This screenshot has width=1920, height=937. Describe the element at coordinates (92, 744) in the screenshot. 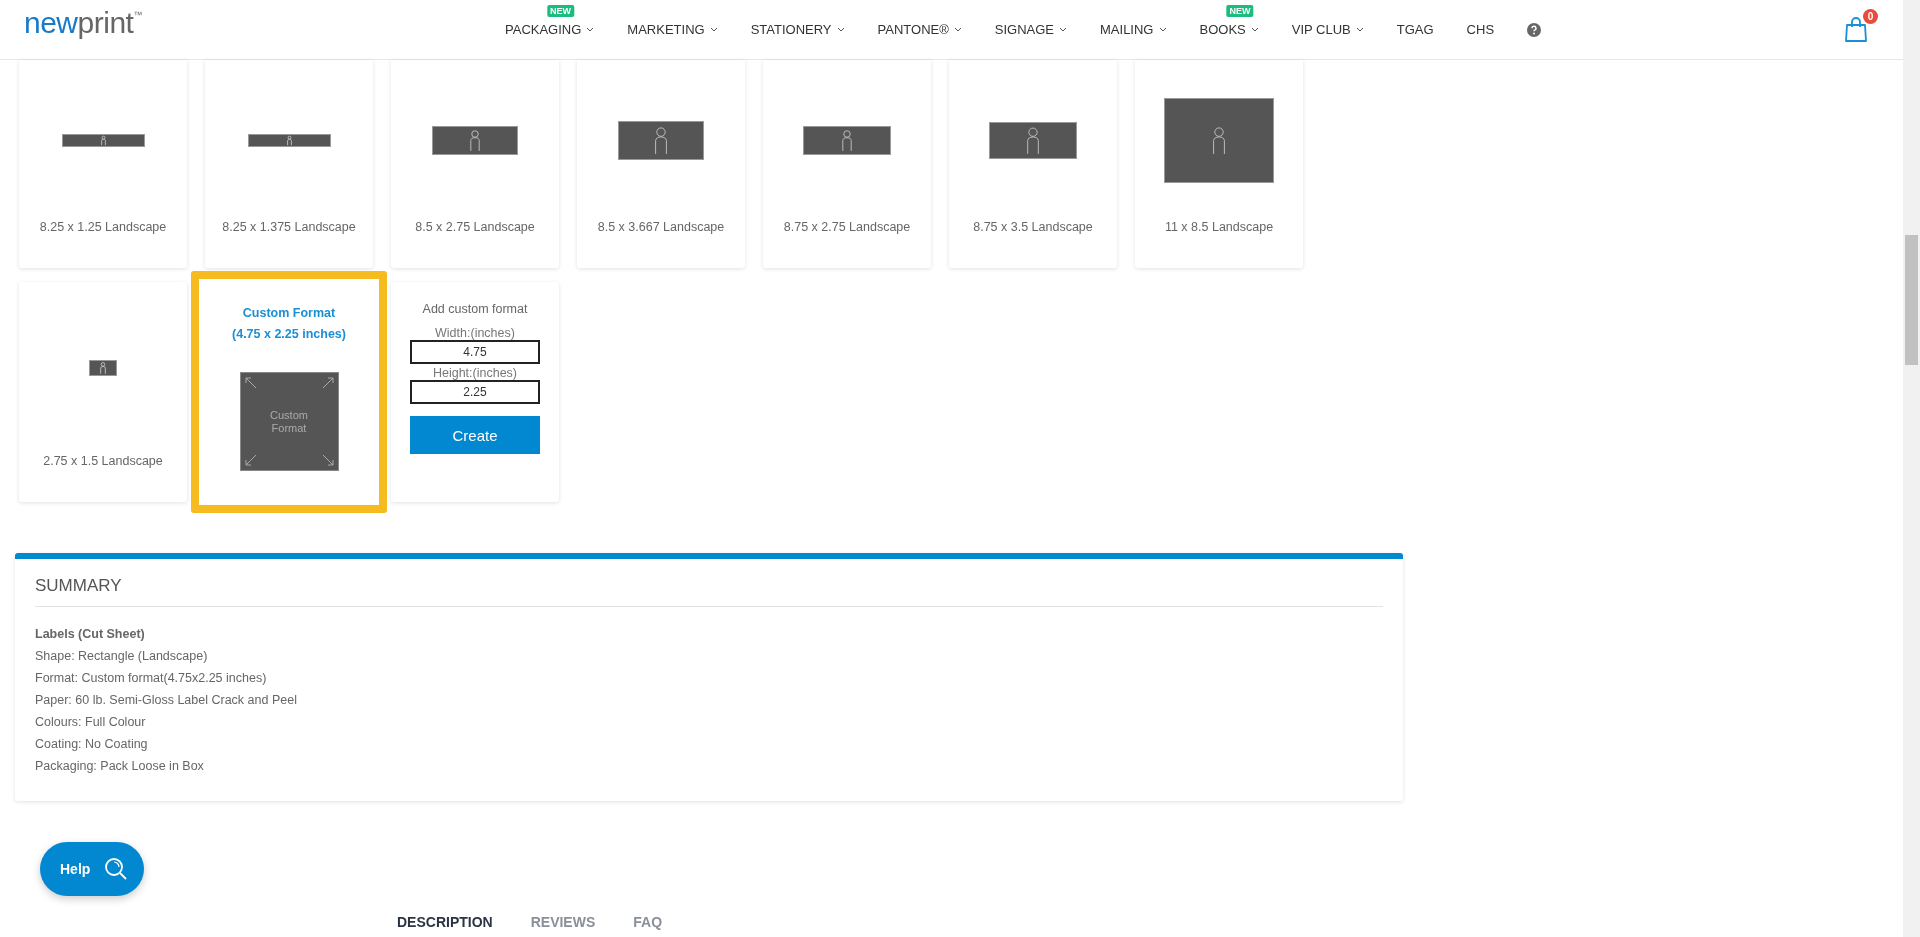

I see `summary-line: Coating: No Coating` at that location.